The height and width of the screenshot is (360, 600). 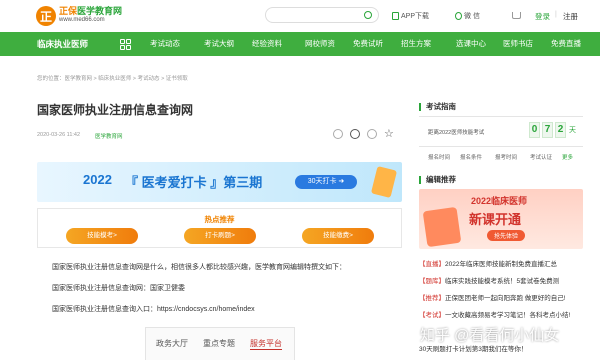 What do you see at coordinates (338, 236) in the screenshot?
I see `skill-pay-button: 技能缴费>` at bounding box center [338, 236].